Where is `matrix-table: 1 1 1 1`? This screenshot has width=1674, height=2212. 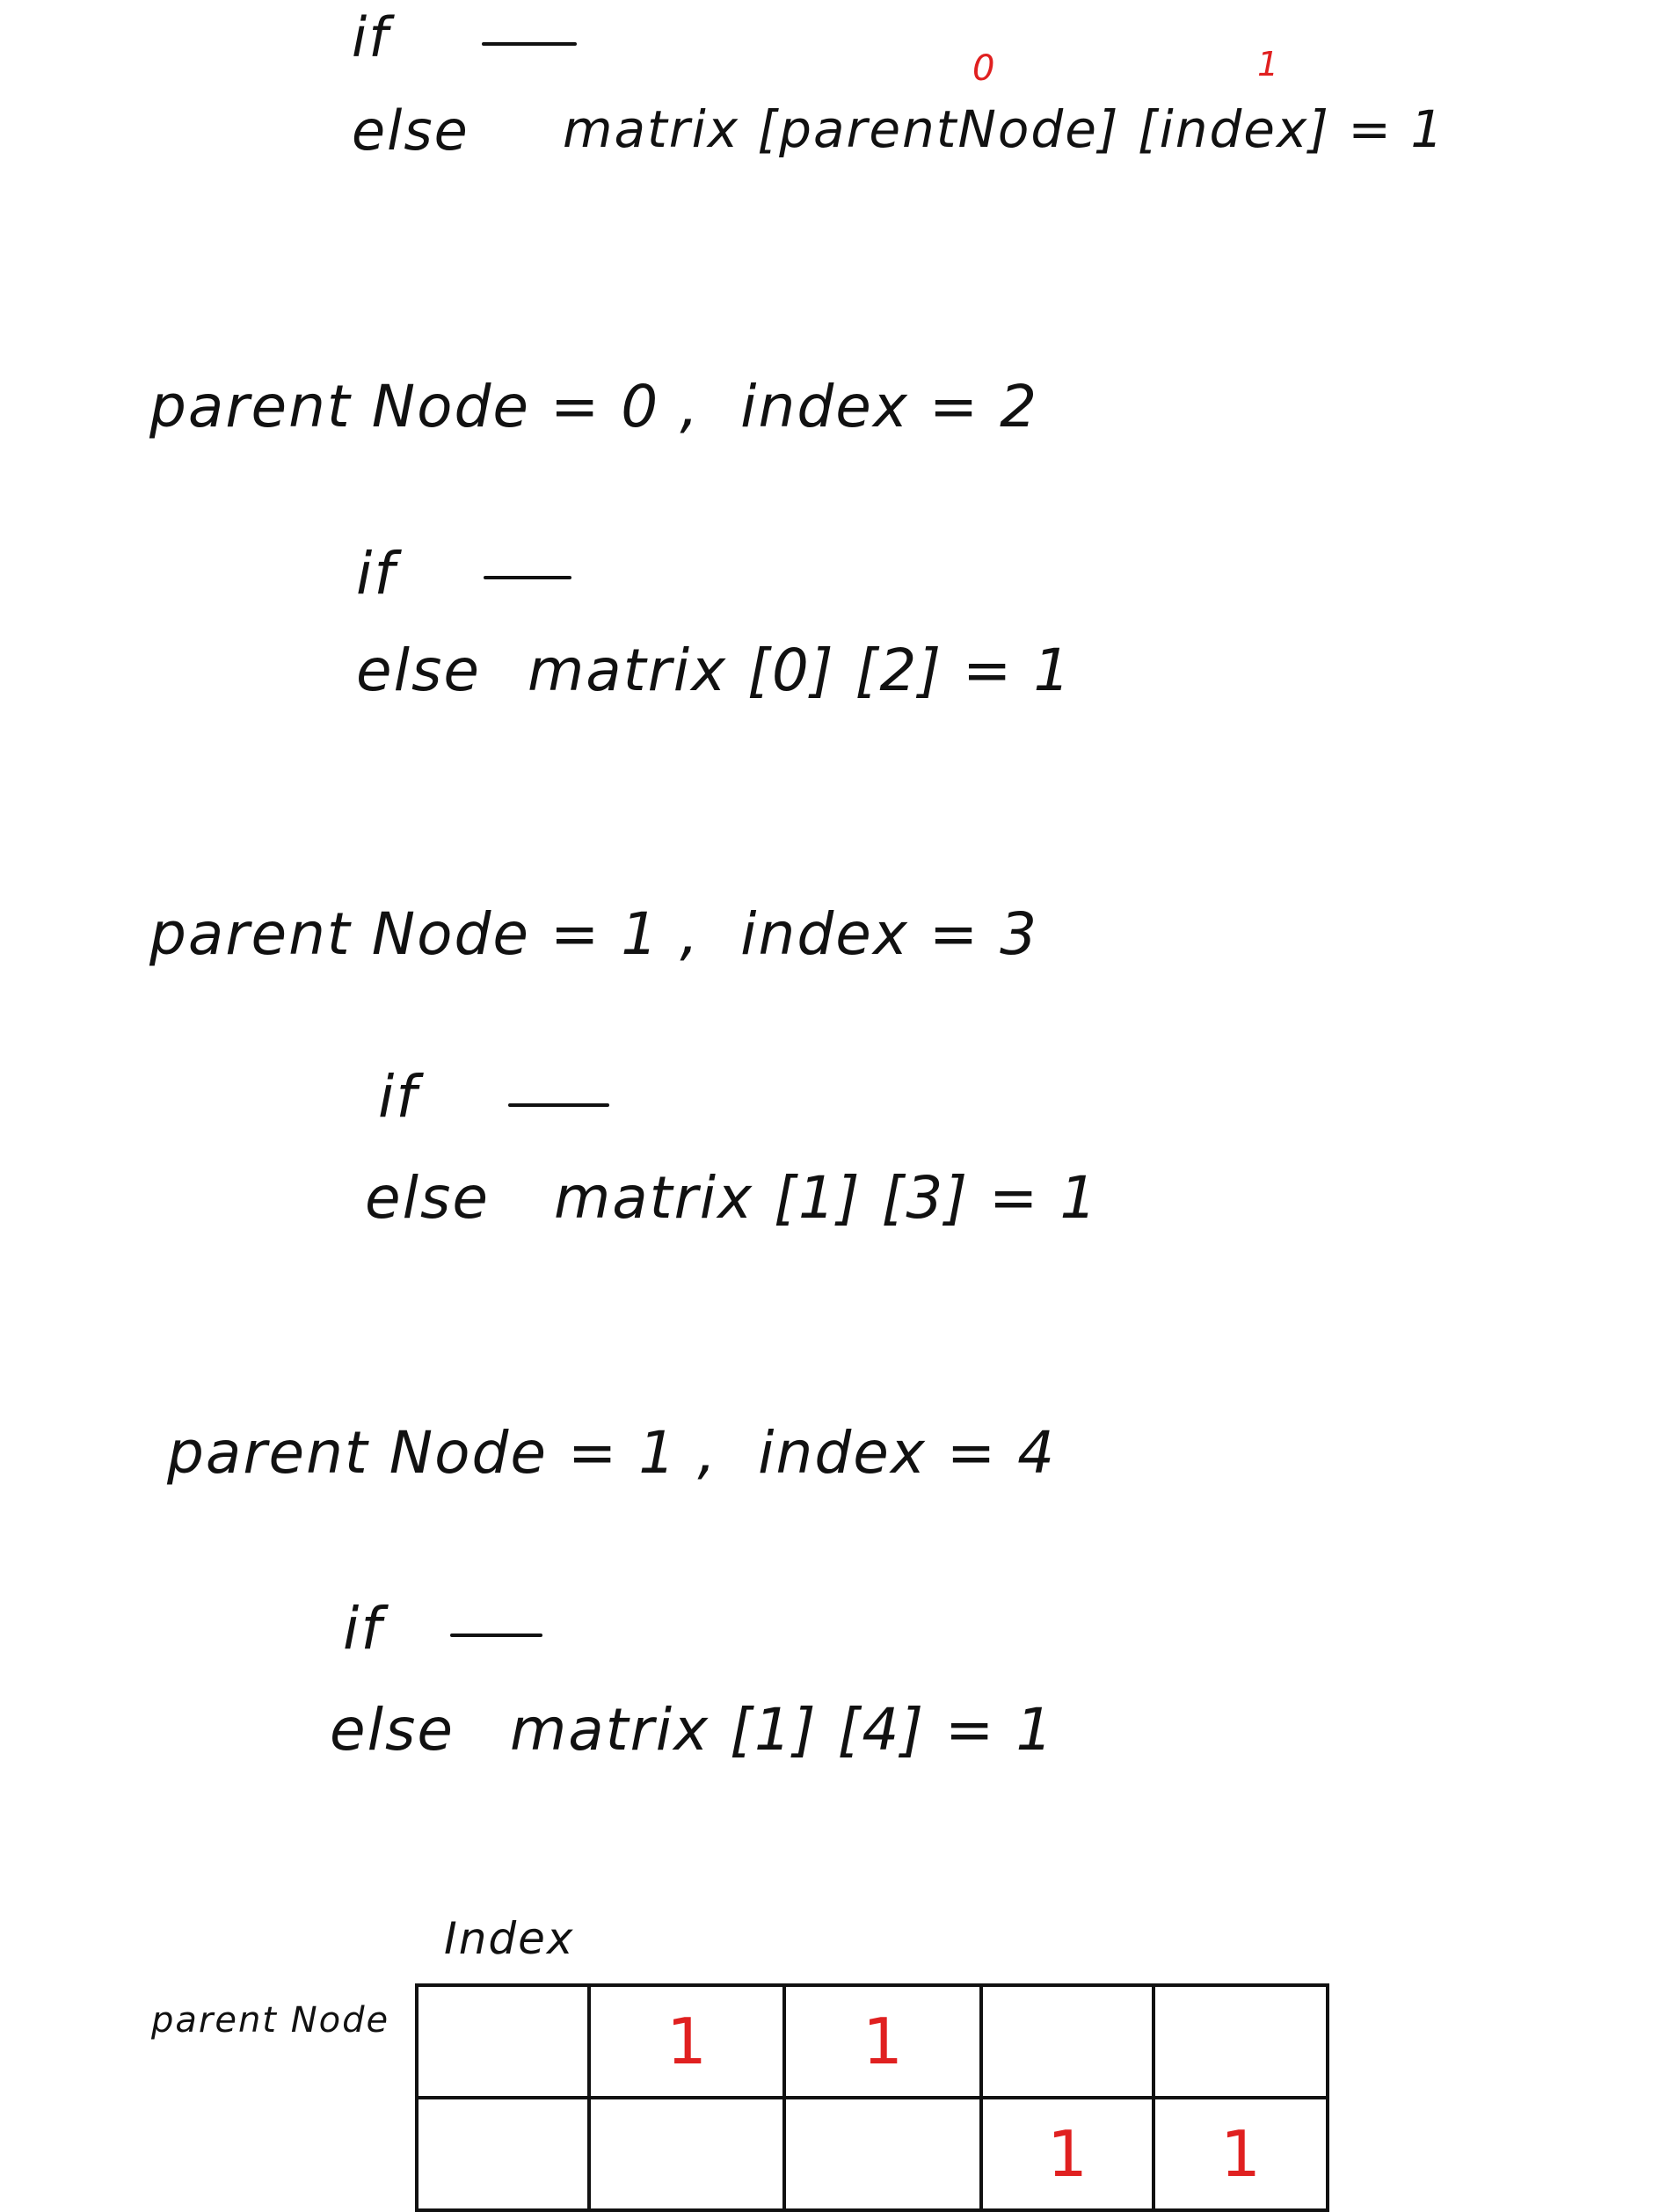 matrix-table: 1 1 1 1 is located at coordinates (872, 2097).